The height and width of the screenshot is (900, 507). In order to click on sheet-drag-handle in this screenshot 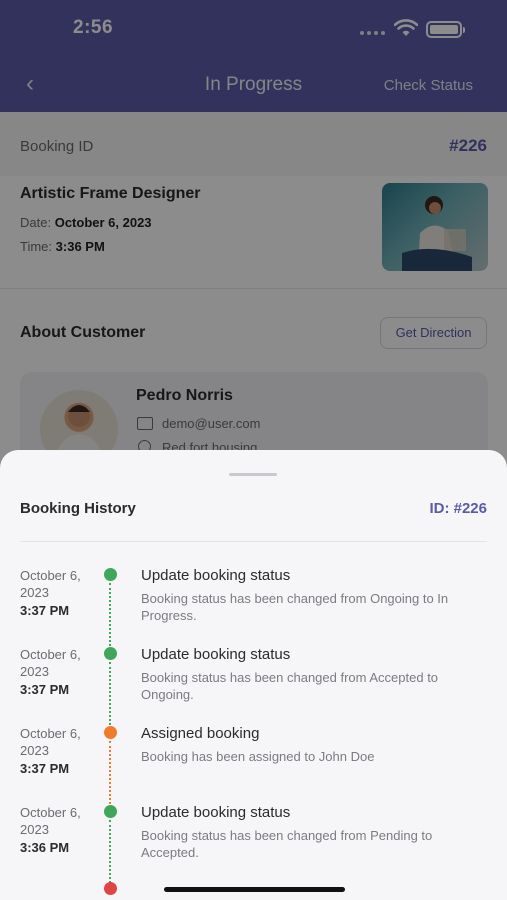, I will do `click(253, 474)`.